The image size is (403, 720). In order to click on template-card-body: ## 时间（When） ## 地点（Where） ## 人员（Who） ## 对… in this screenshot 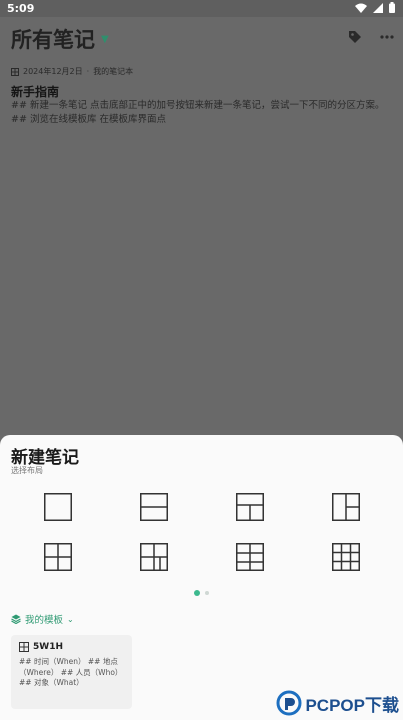, I will do `click(71, 672)`.